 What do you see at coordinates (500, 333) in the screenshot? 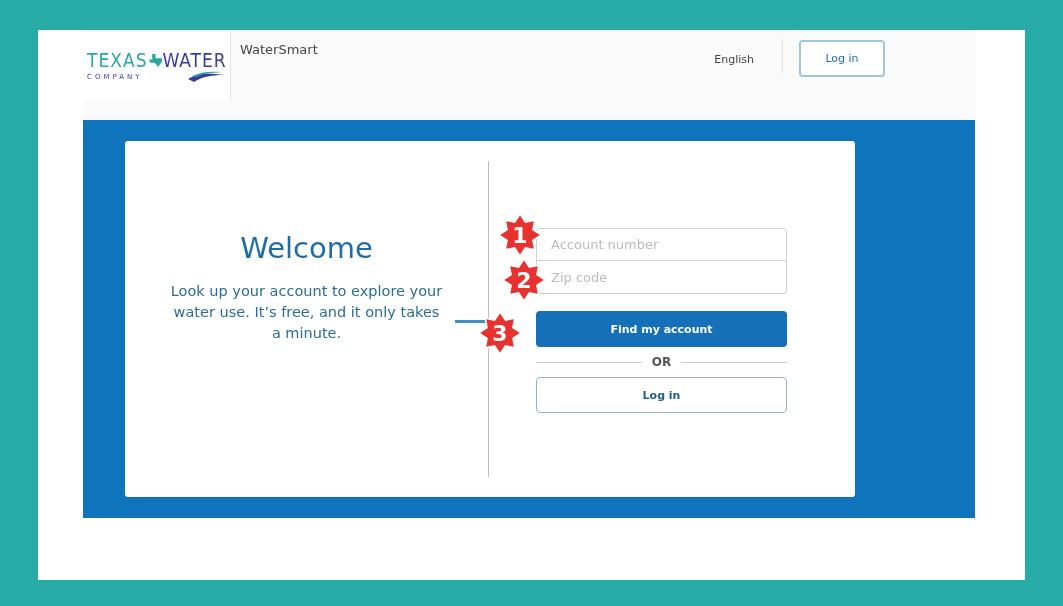
I see `step-badge: 3` at bounding box center [500, 333].